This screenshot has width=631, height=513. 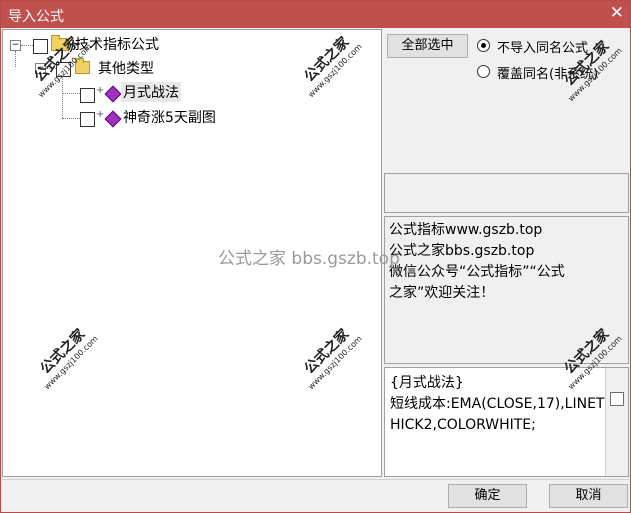 I want to click on select-all-button: 全部选中, so click(x=427, y=46).